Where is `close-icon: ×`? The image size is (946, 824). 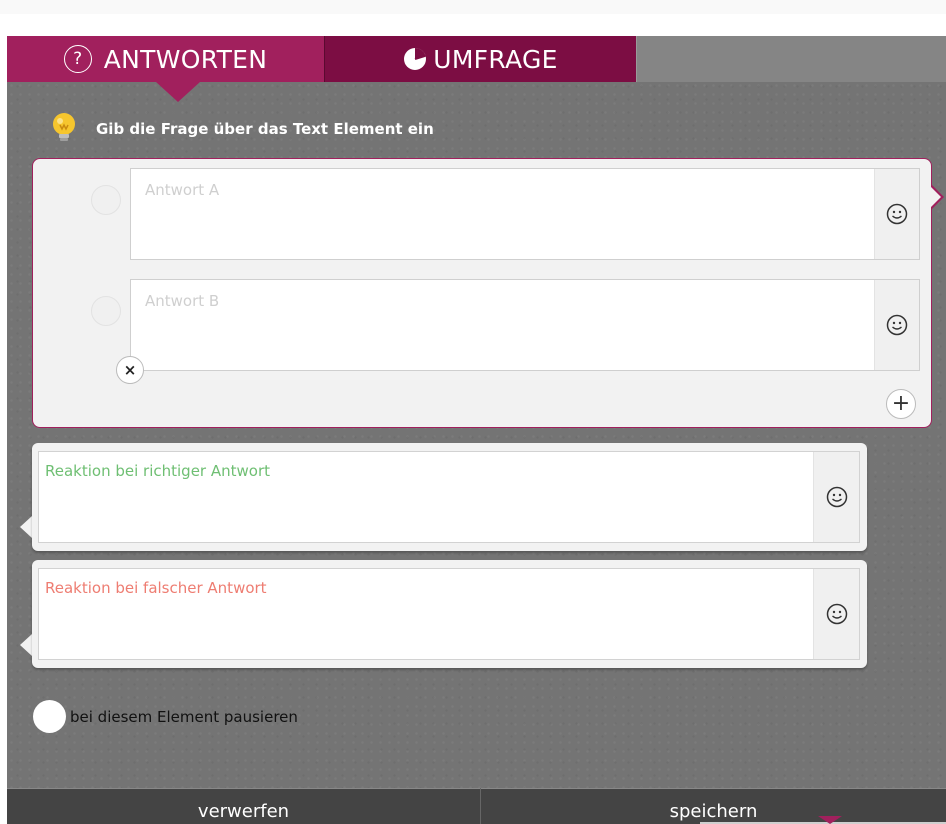
close-icon: × is located at coordinates (130, 370).